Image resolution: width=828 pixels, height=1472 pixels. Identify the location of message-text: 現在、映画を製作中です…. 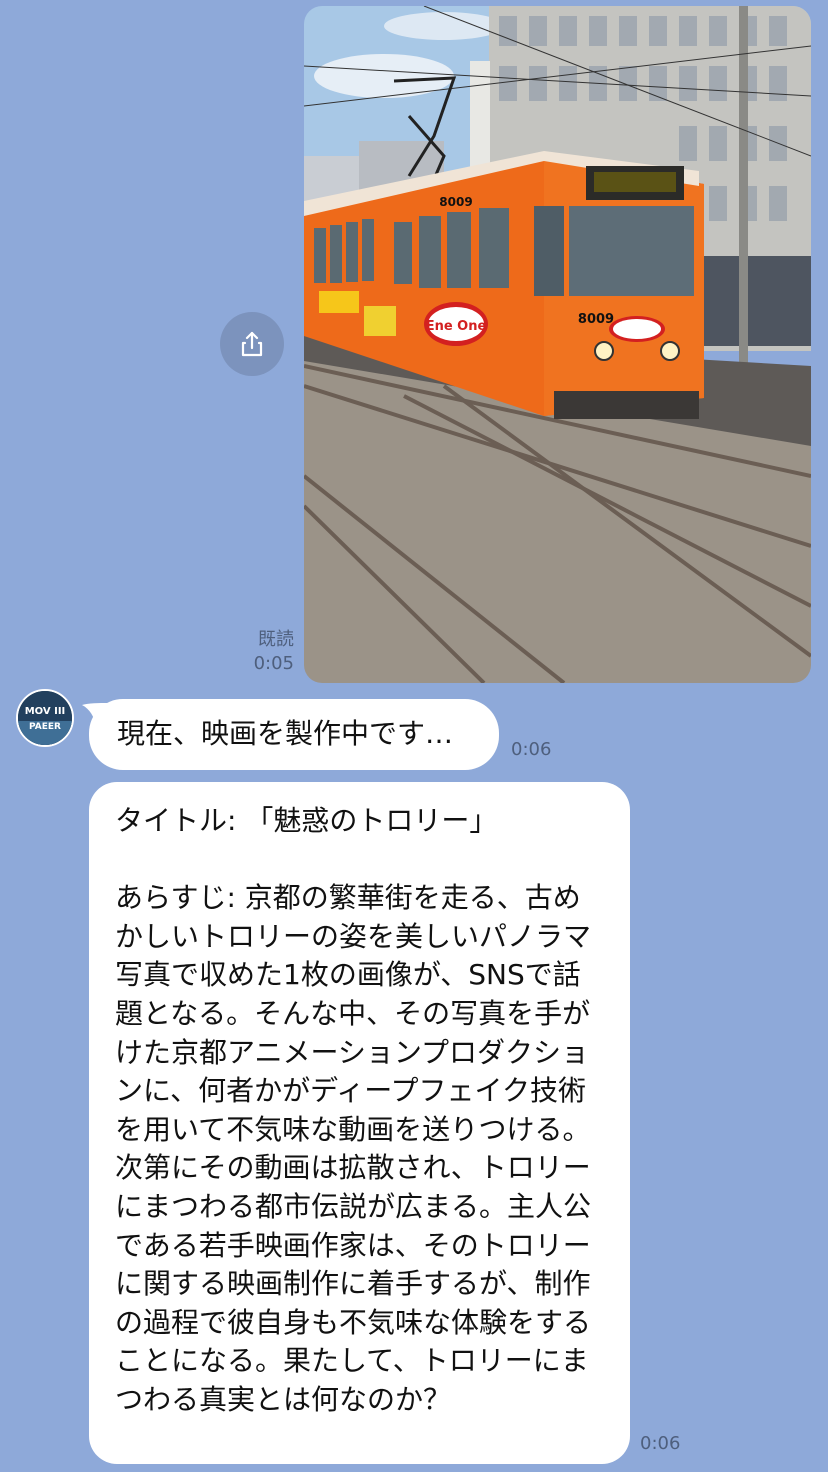
(285, 733).